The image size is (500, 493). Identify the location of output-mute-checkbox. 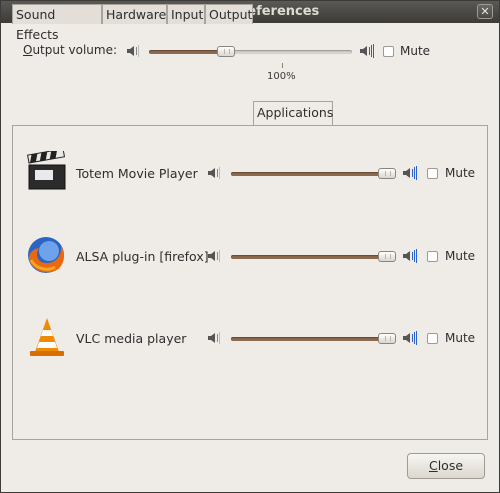
(388, 51).